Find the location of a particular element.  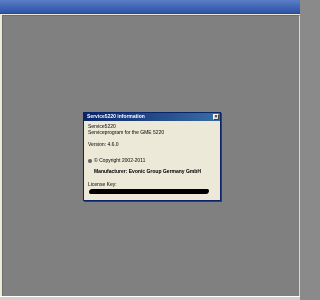

copyright-icon is located at coordinates (90, 161).